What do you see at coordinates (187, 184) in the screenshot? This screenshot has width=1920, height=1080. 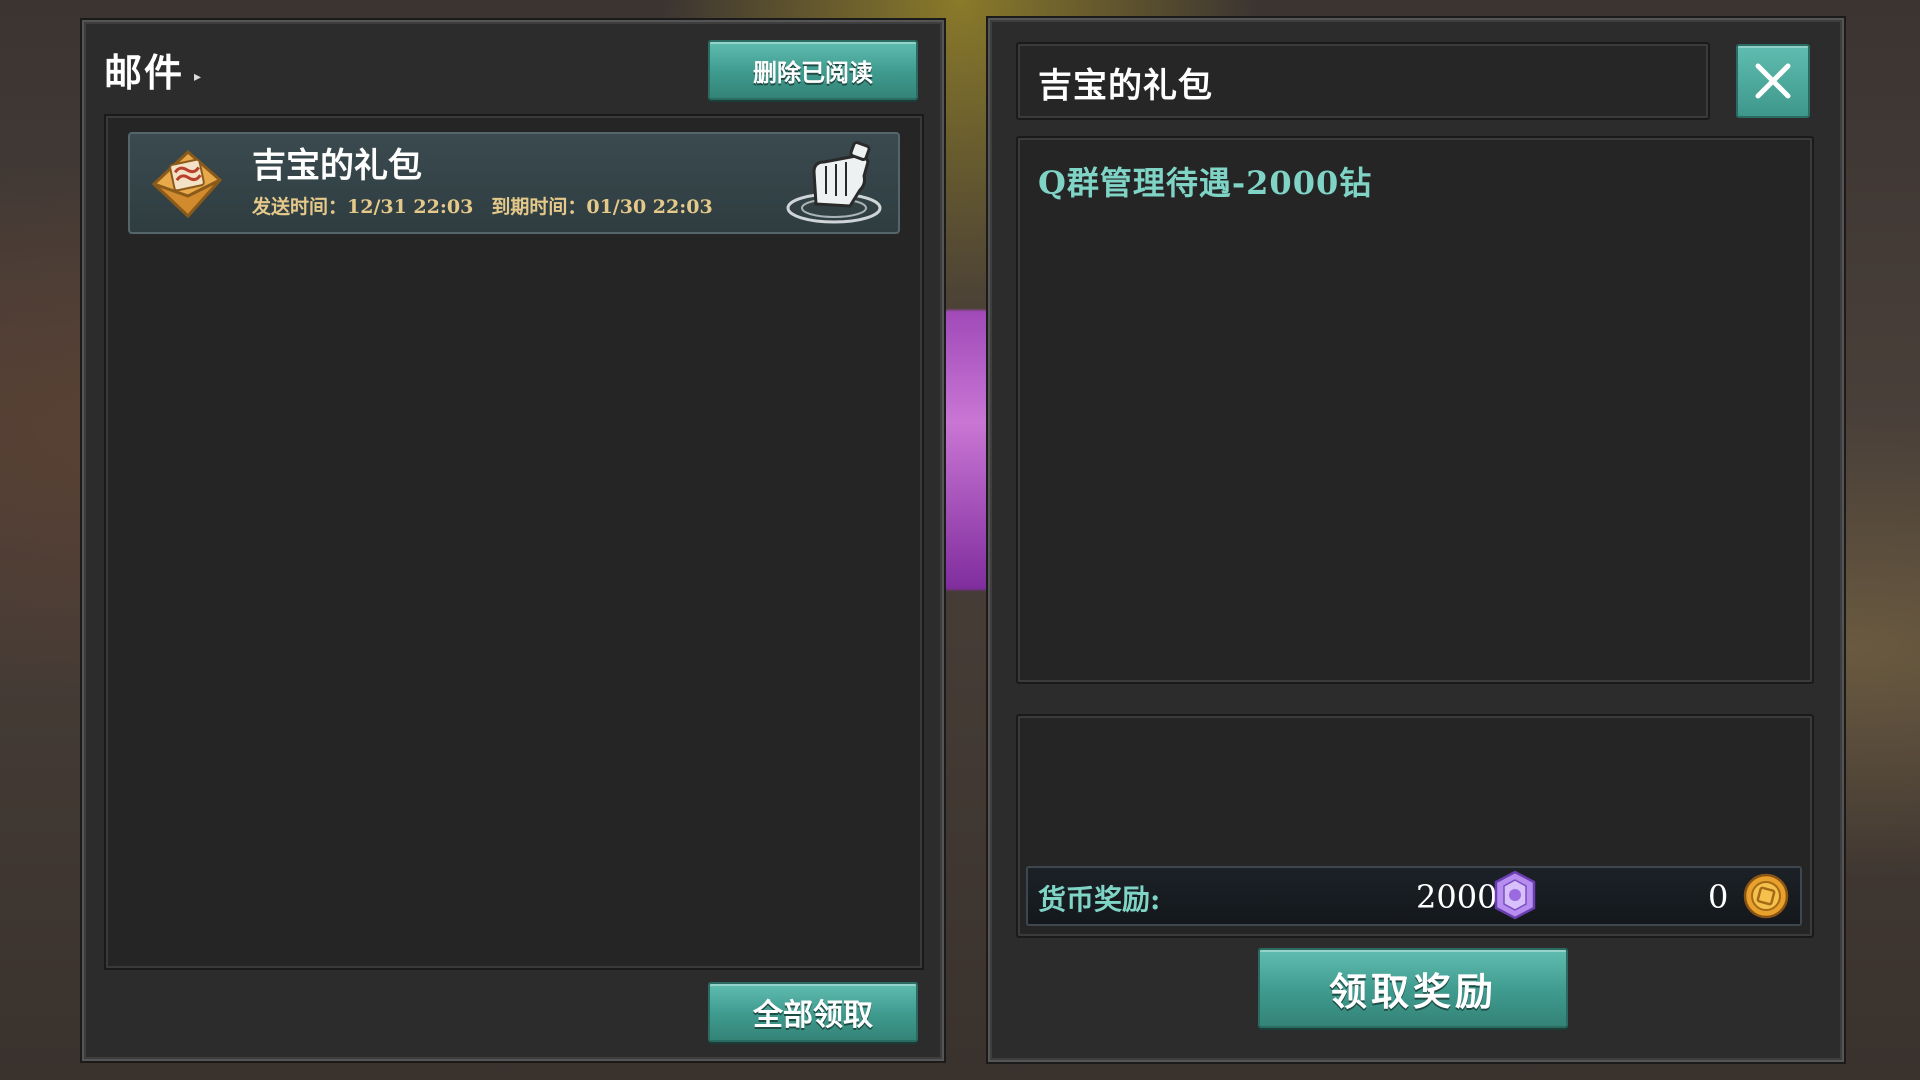 I see `envelope-icon` at bounding box center [187, 184].